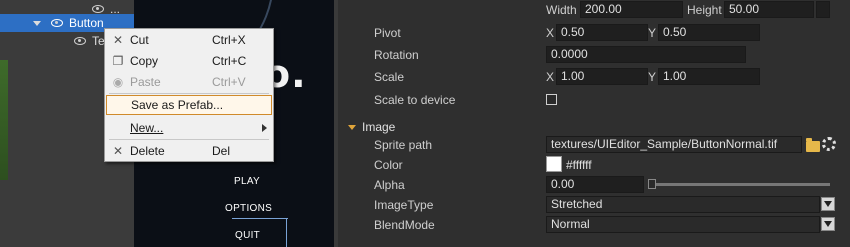 The width and height of the screenshot is (850, 247). What do you see at coordinates (579, 165) in the screenshot?
I see `color-value: #ffffff` at bounding box center [579, 165].